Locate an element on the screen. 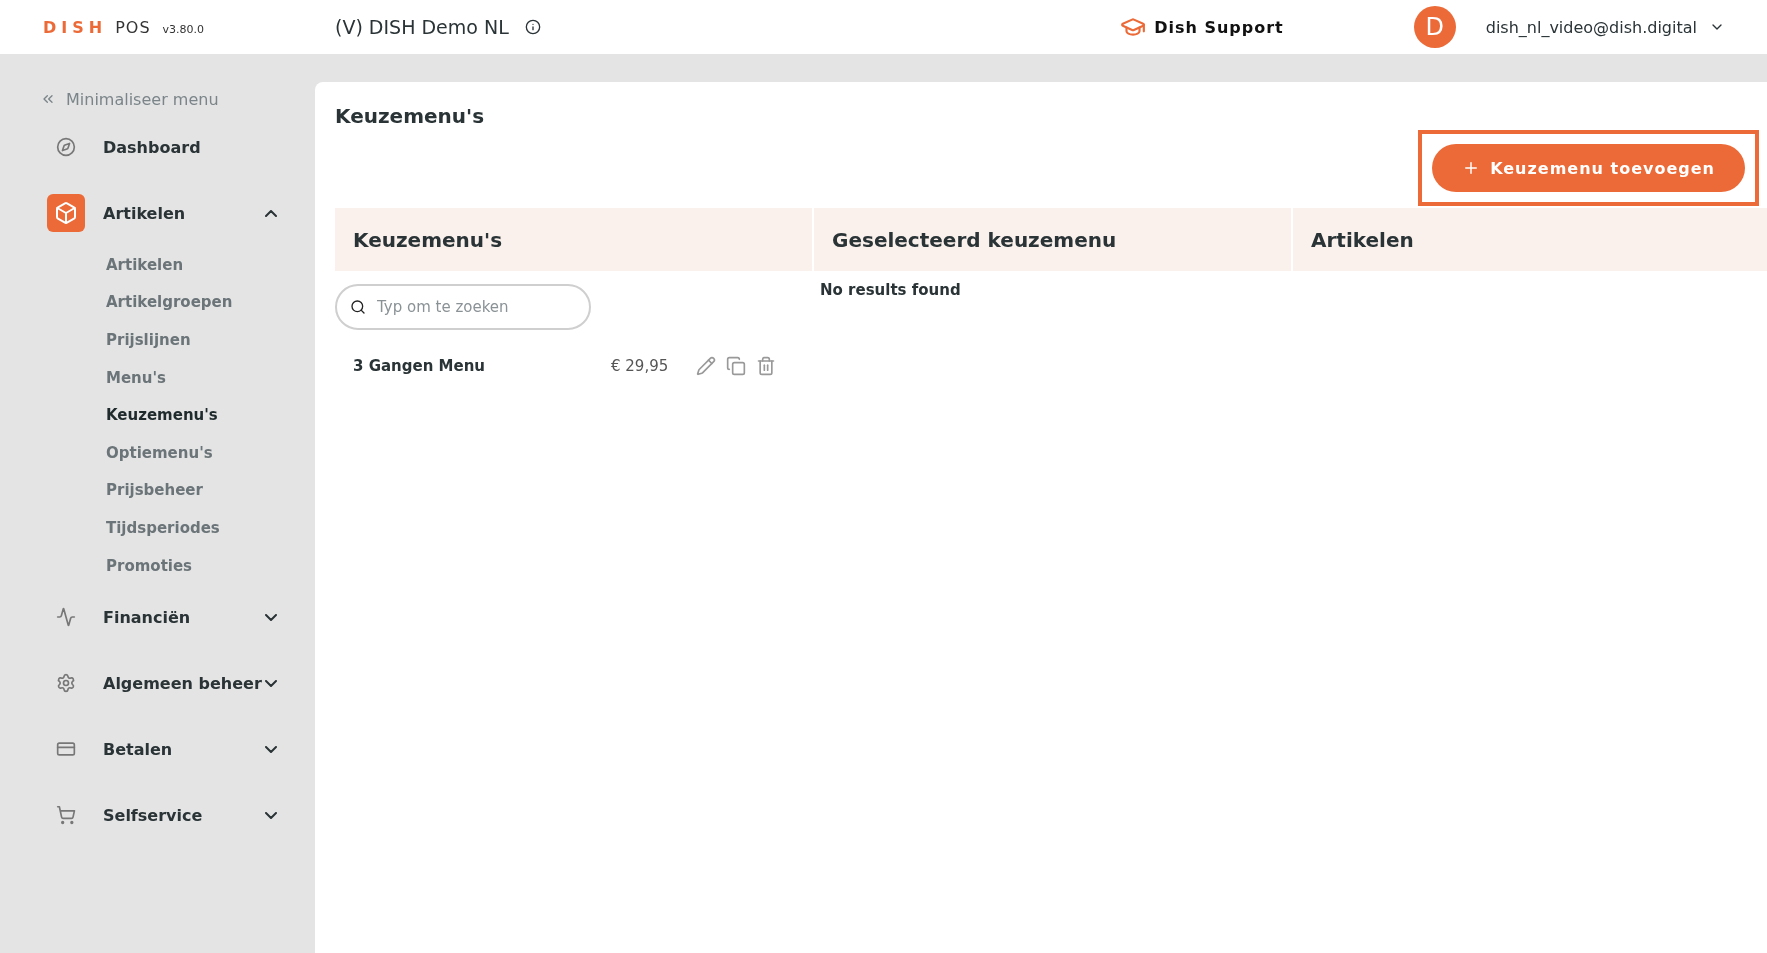  empty-message: No results found is located at coordinates (890, 289).